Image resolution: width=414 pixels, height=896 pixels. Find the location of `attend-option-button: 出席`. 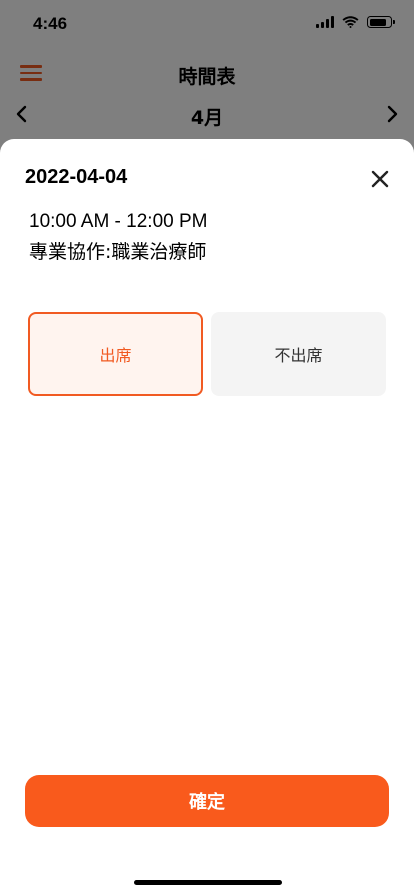

attend-option-button: 出席 is located at coordinates (115, 354).